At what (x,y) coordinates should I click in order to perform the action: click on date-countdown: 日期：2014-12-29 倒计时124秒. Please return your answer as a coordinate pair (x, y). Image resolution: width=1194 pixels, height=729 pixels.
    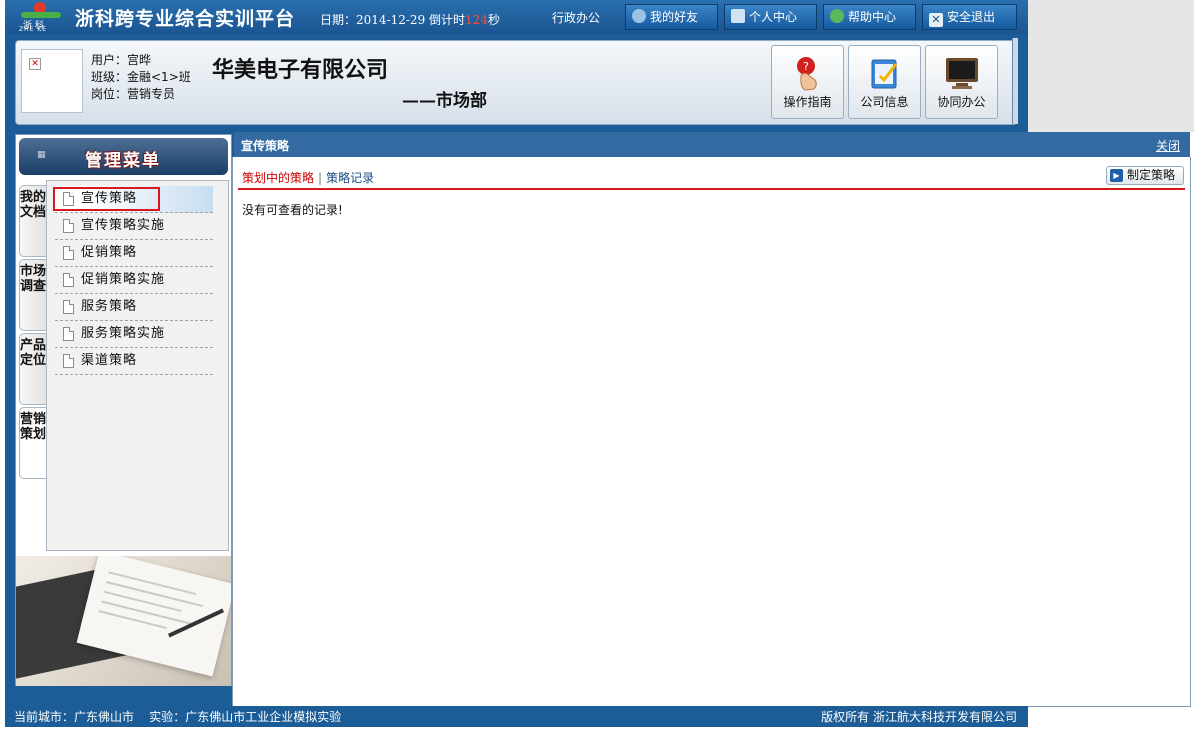
    Looking at the image, I should click on (410, 19).